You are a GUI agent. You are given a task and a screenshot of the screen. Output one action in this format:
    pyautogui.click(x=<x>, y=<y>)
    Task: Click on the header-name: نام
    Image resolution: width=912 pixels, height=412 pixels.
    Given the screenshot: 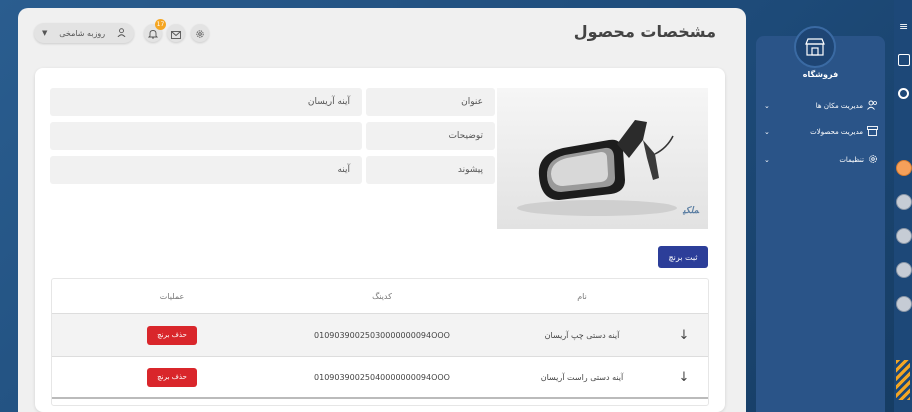 What is the action you would take?
    pyautogui.click(x=582, y=296)
    